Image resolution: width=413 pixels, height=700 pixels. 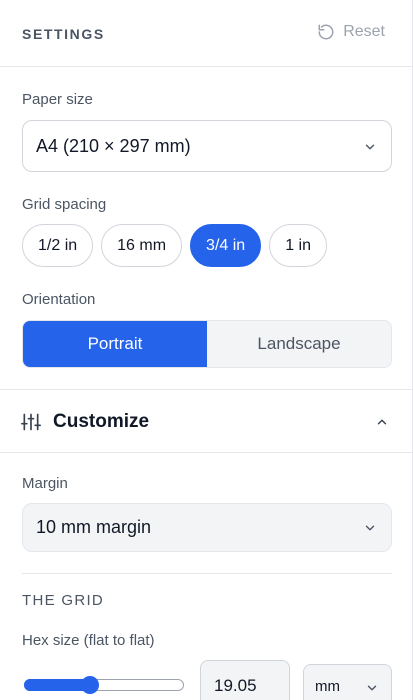 What do you see at coordinates (326, 32) in the screenshot?
I see `rotate-ccw-icon` at bounding box center [326, 32].